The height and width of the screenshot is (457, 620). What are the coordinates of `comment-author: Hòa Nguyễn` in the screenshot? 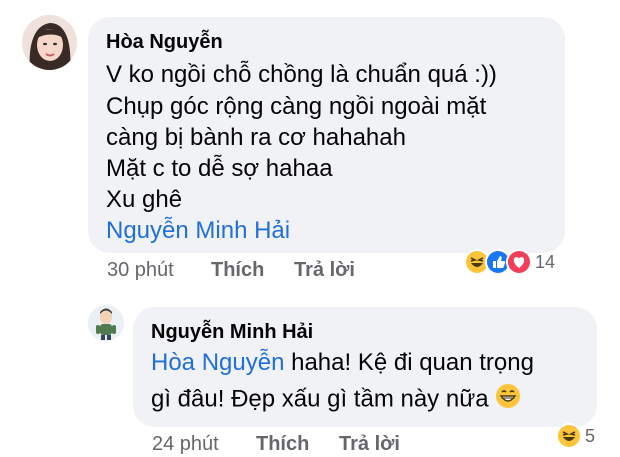 It's located at (164, 42).